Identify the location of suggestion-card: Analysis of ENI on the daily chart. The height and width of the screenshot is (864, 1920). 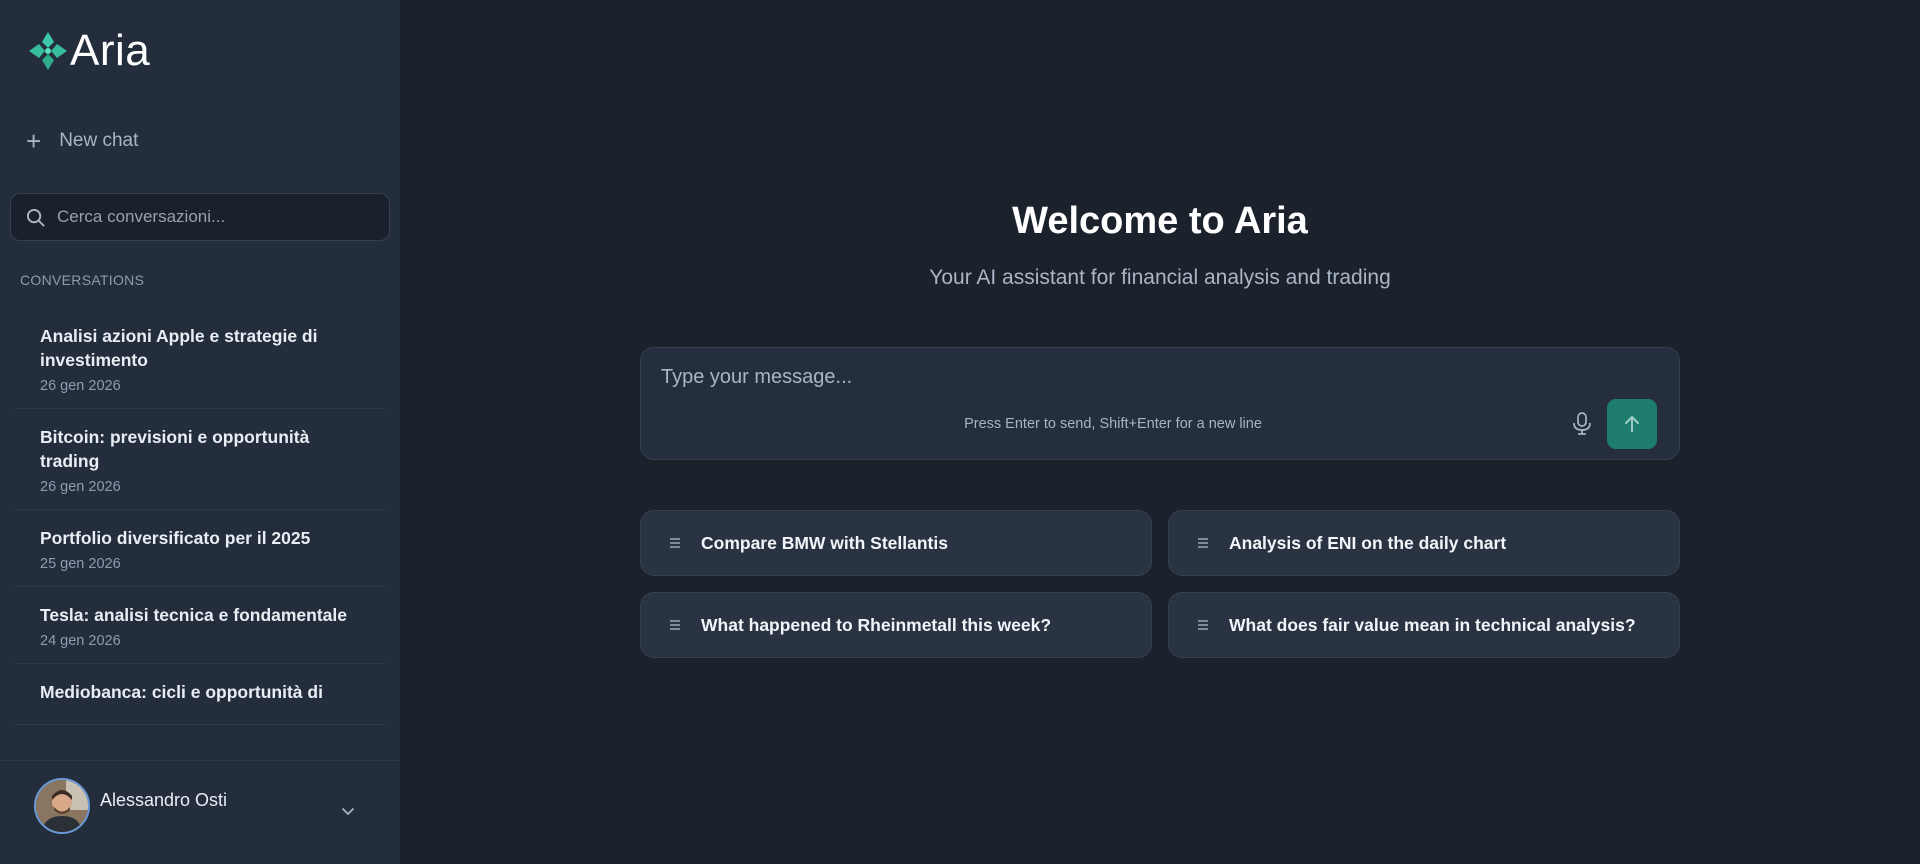
(1424, 543).